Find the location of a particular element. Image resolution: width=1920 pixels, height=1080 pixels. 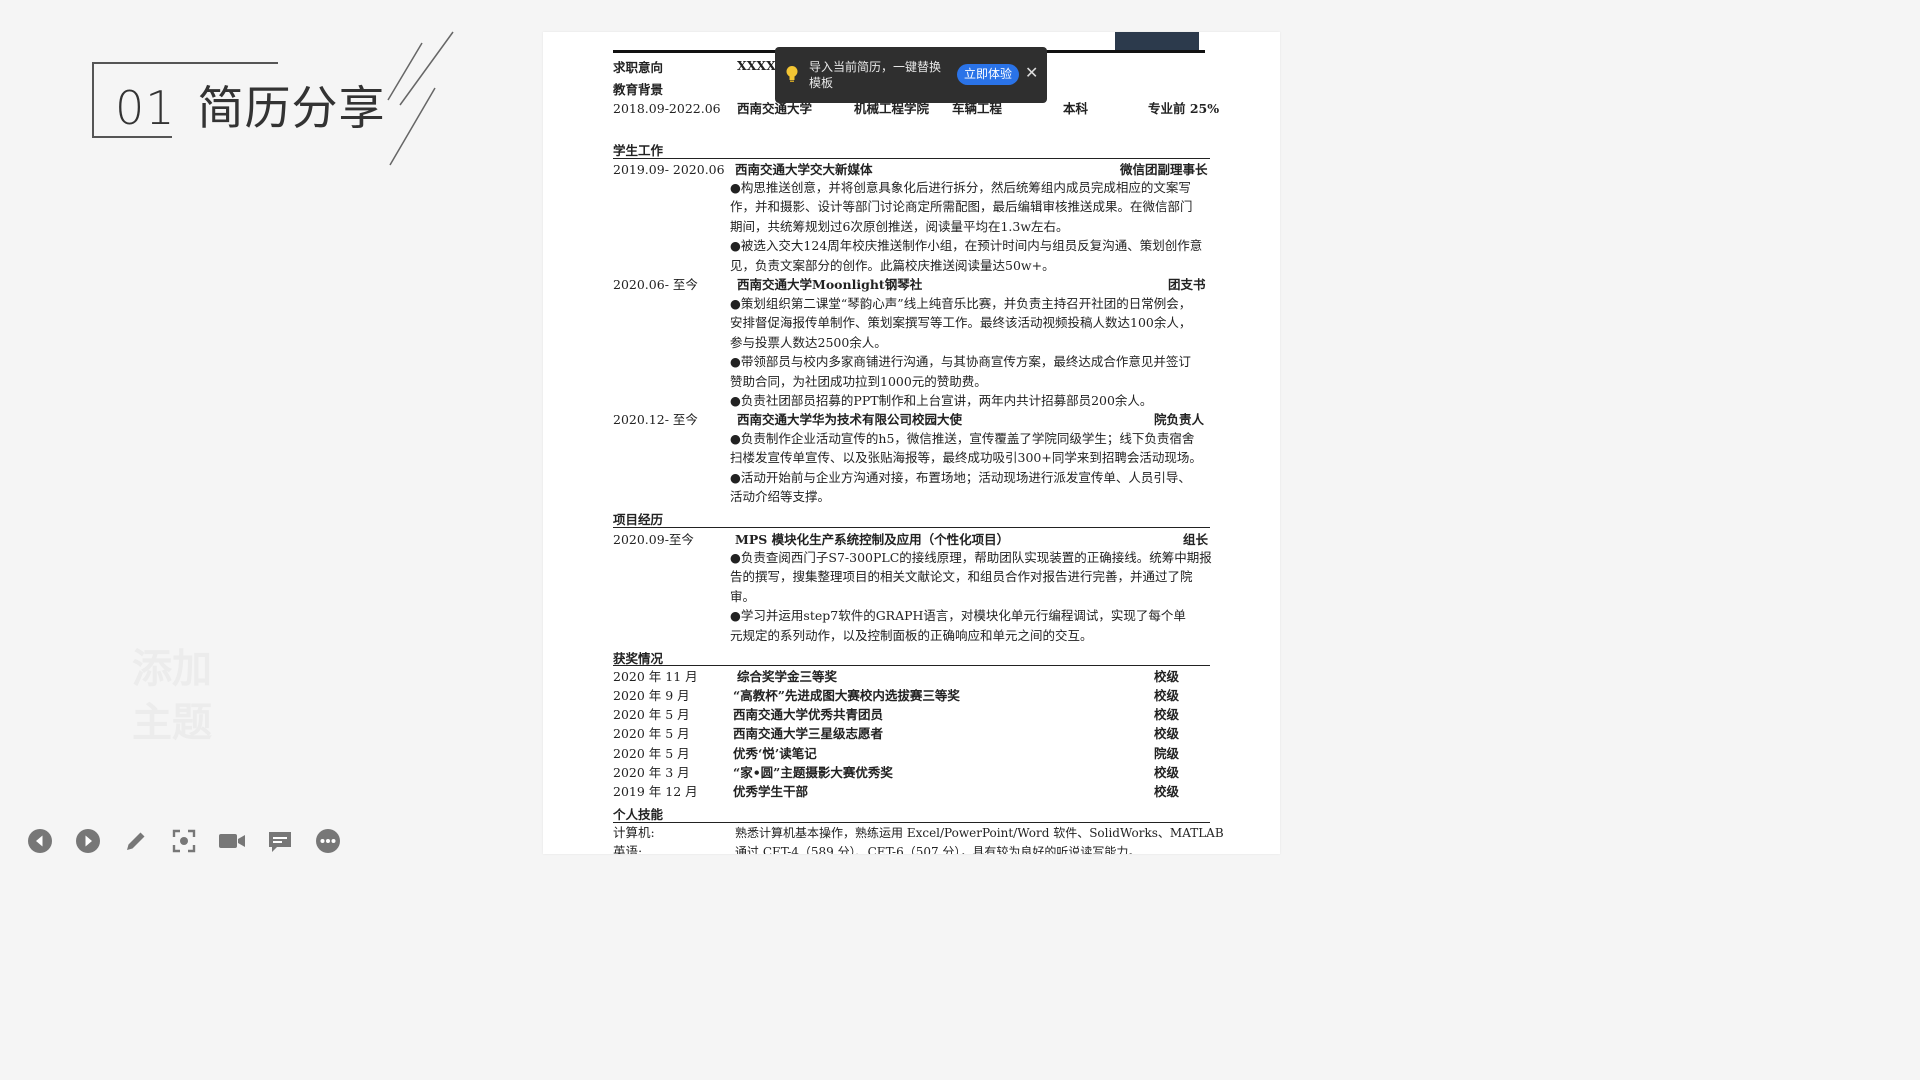

project-role: 组长 is located at coordinates (1196, 539).